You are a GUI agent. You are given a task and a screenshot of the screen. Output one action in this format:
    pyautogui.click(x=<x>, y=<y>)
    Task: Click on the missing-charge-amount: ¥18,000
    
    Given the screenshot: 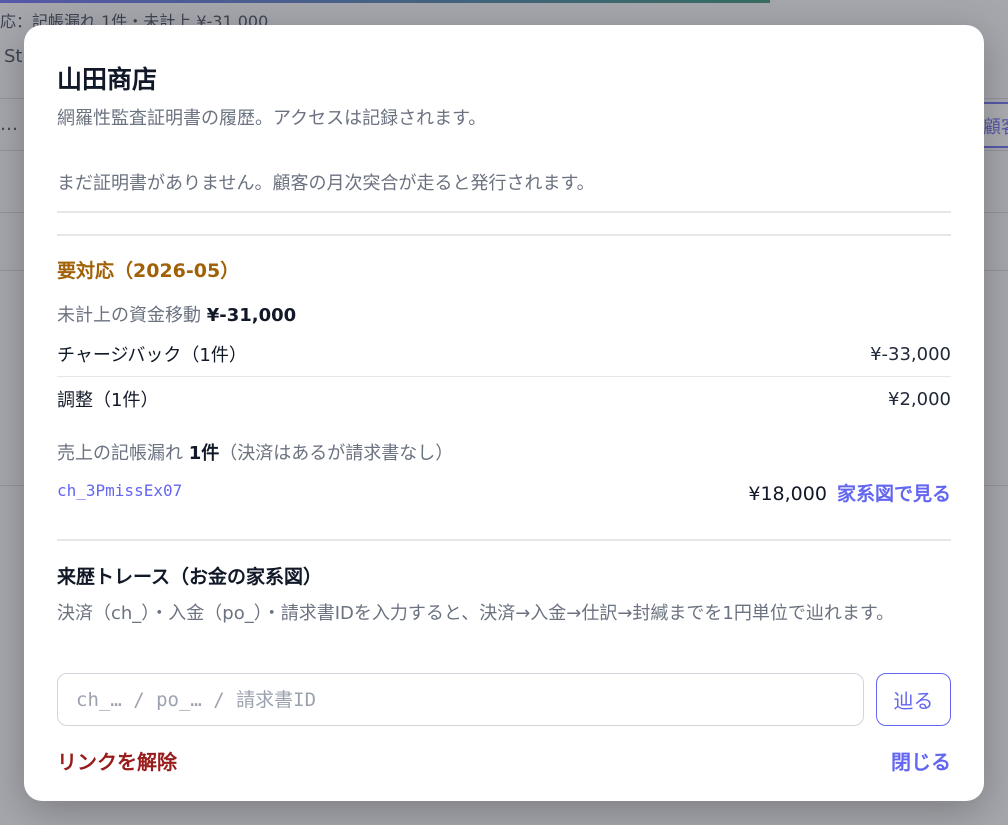 What is the action you would take?
    pyautogui.click(x=787, y=494)
    